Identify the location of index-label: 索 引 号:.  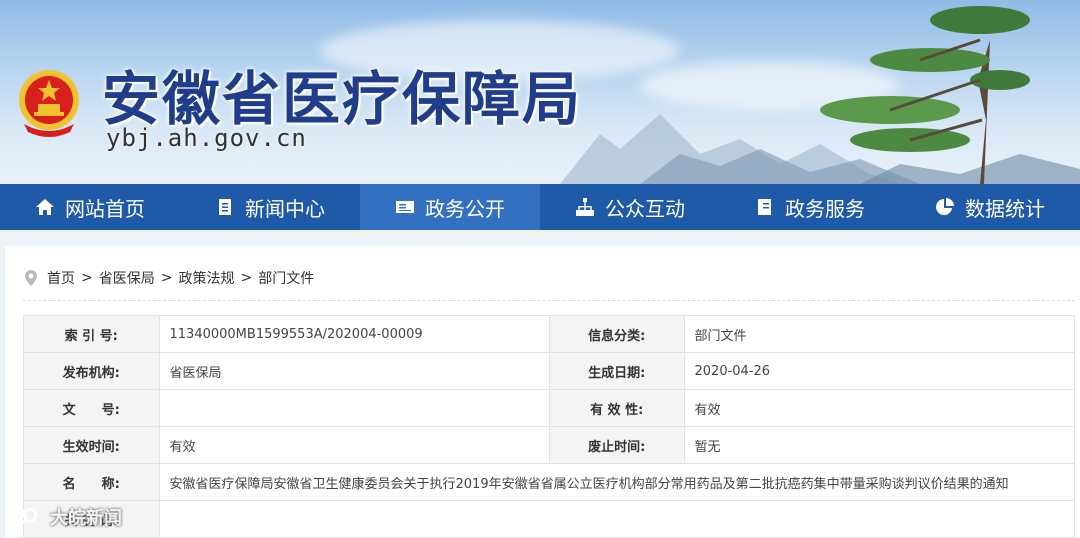
(91, 334).